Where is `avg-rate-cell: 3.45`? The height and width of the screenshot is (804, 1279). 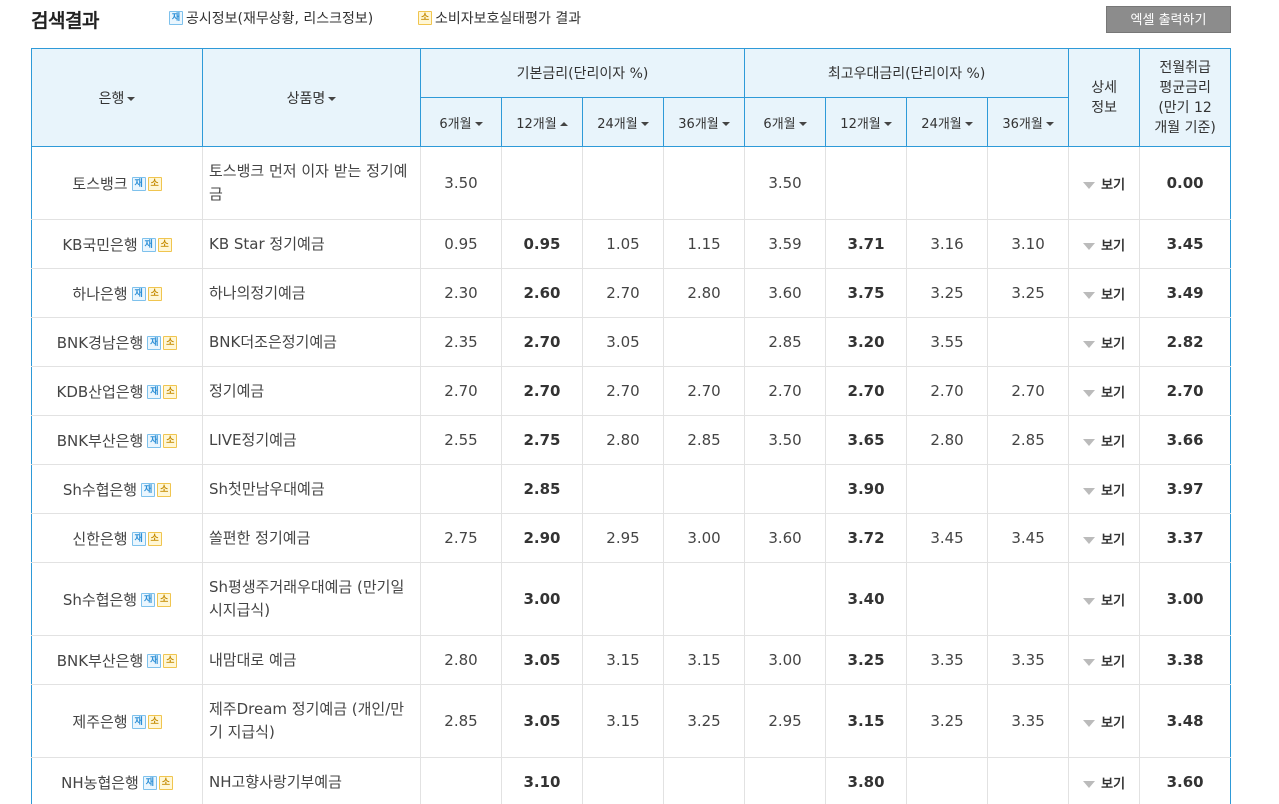
avg-rate-cell: 3.45 is located at coordinates (1185, 244).